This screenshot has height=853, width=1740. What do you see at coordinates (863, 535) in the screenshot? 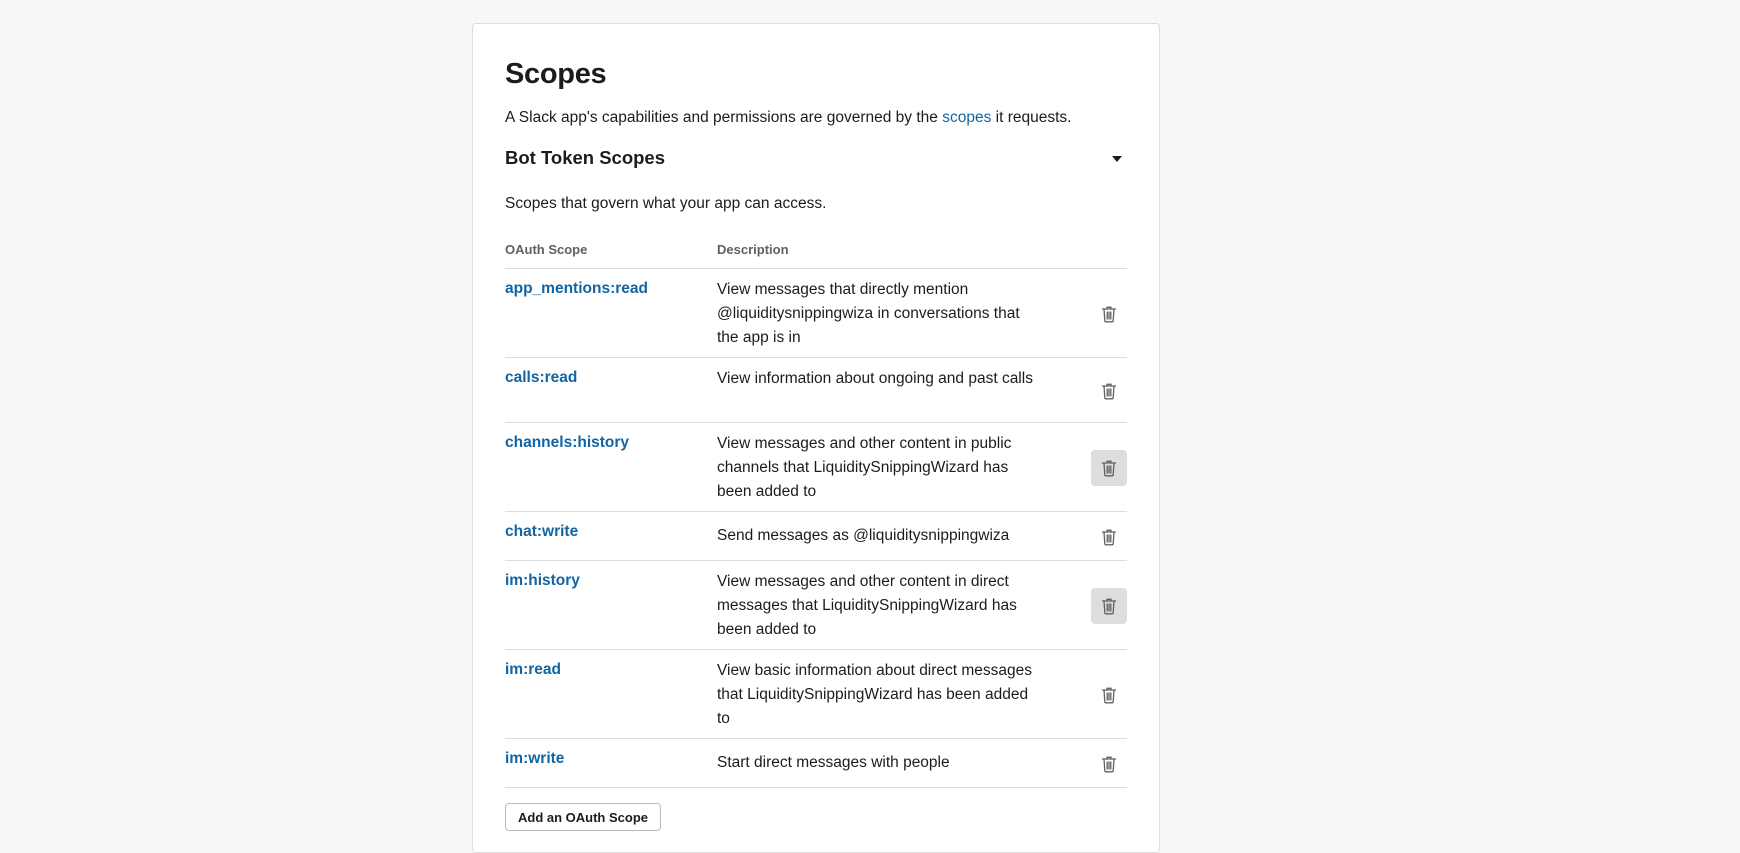
I see `scope-description: Send messages as @liquiditysnippingwiza` at bounding box center [863, 535].